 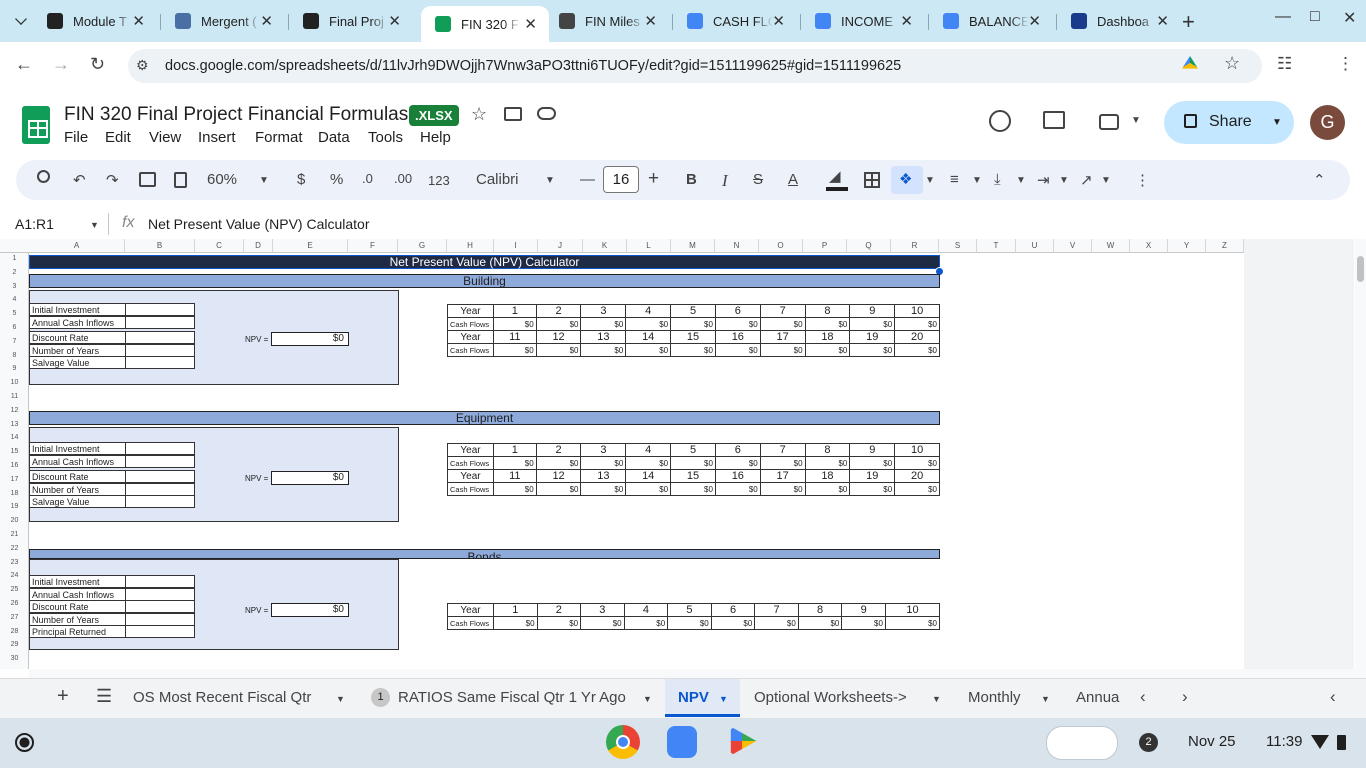 I want to click on font-size-input: 16, so click(x=621, y=179).